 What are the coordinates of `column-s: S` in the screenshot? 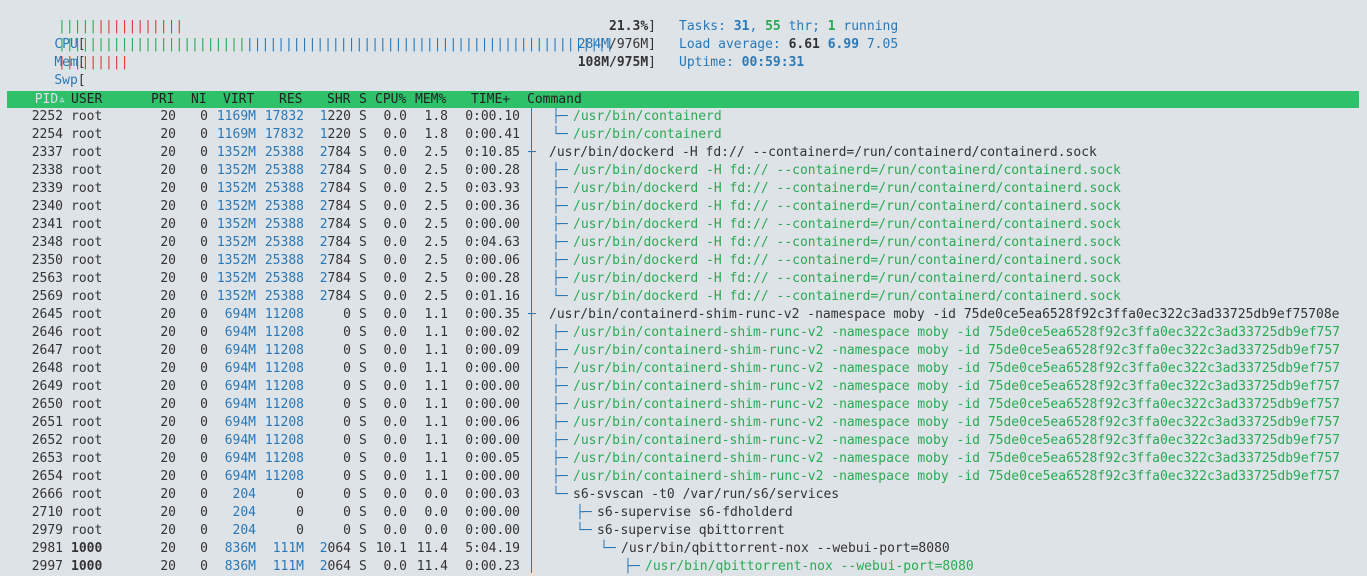 It's located at (363, 100).